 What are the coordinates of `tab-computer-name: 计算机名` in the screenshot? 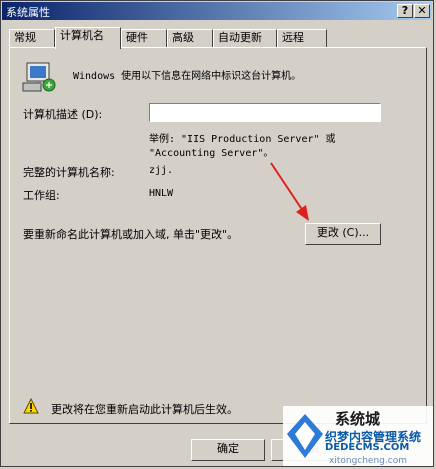 It's located at (88, 38).